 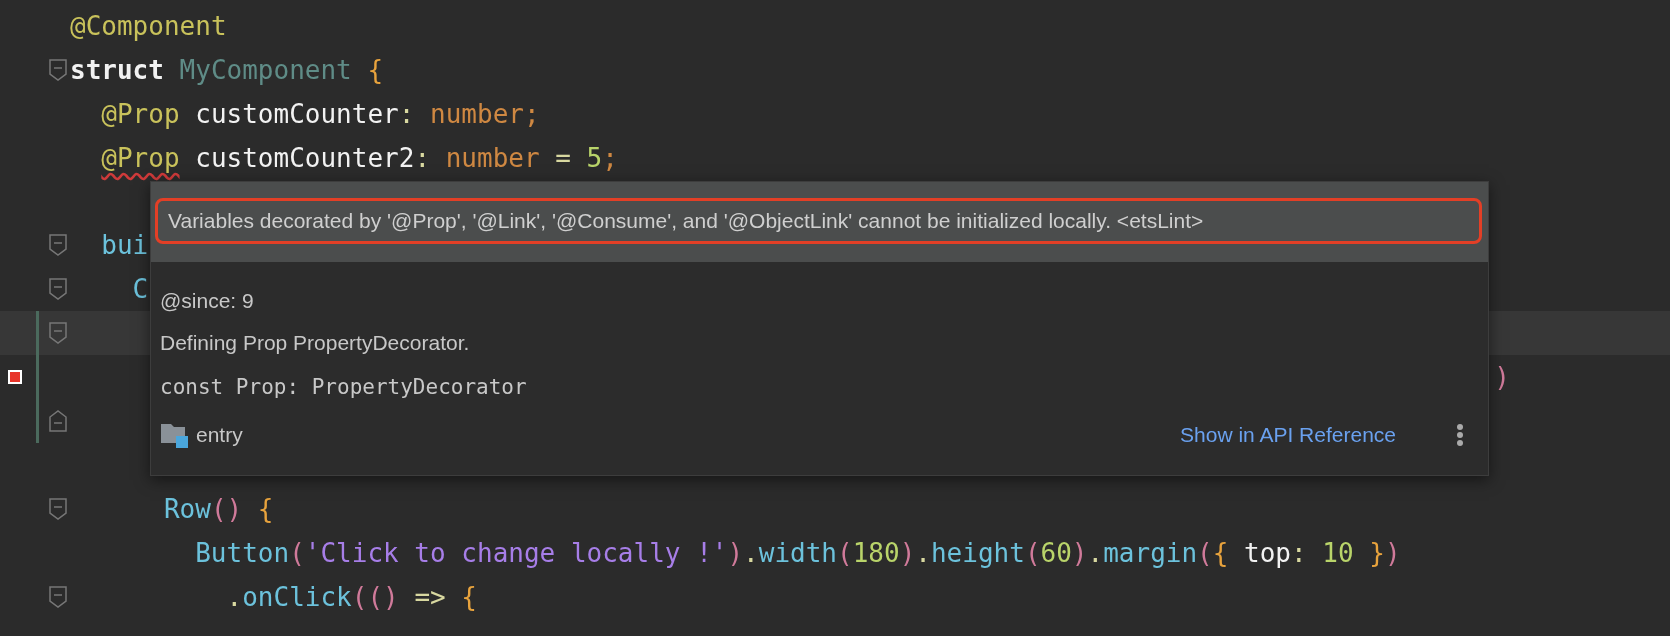 I want to click on code-token: 60, so click(x=1056, y=552).